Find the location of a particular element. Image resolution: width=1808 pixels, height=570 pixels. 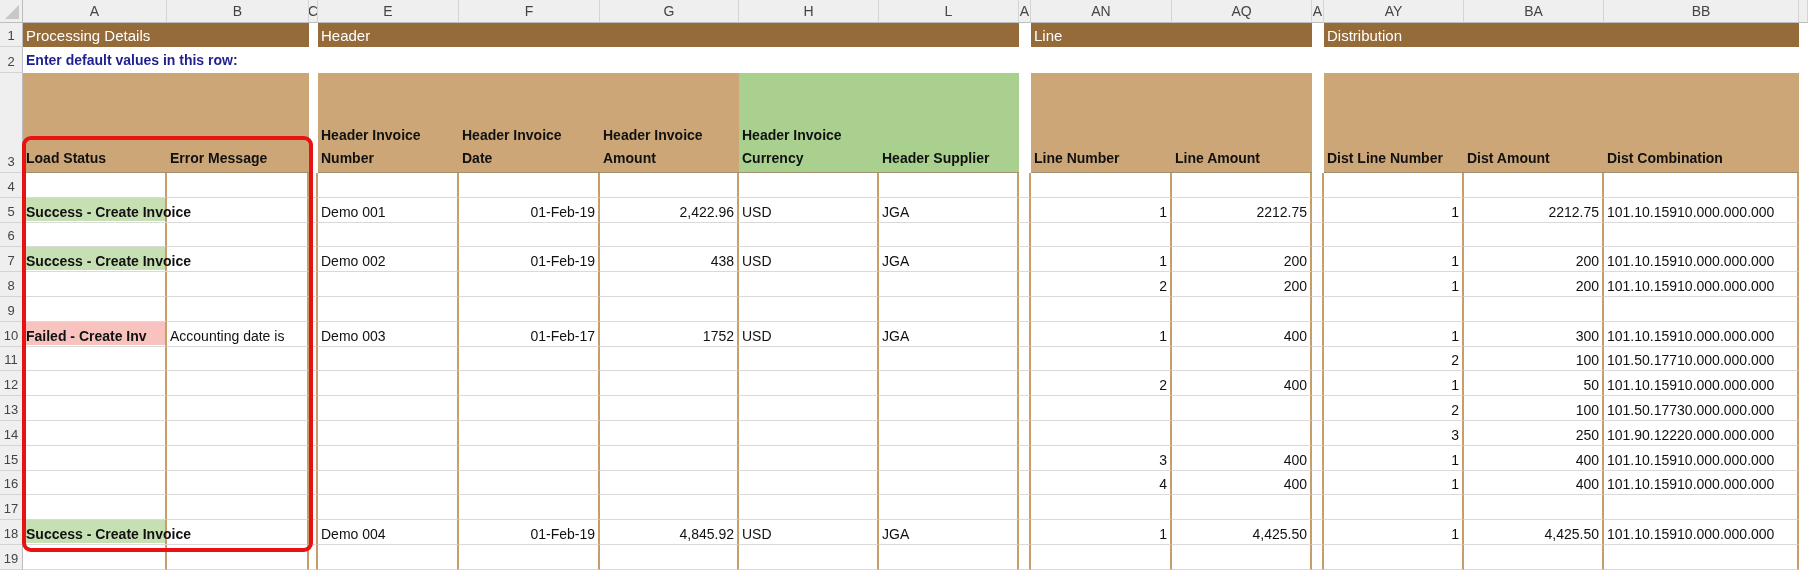

table-cell: 2212.75 is located at coordinates (1242, 210).